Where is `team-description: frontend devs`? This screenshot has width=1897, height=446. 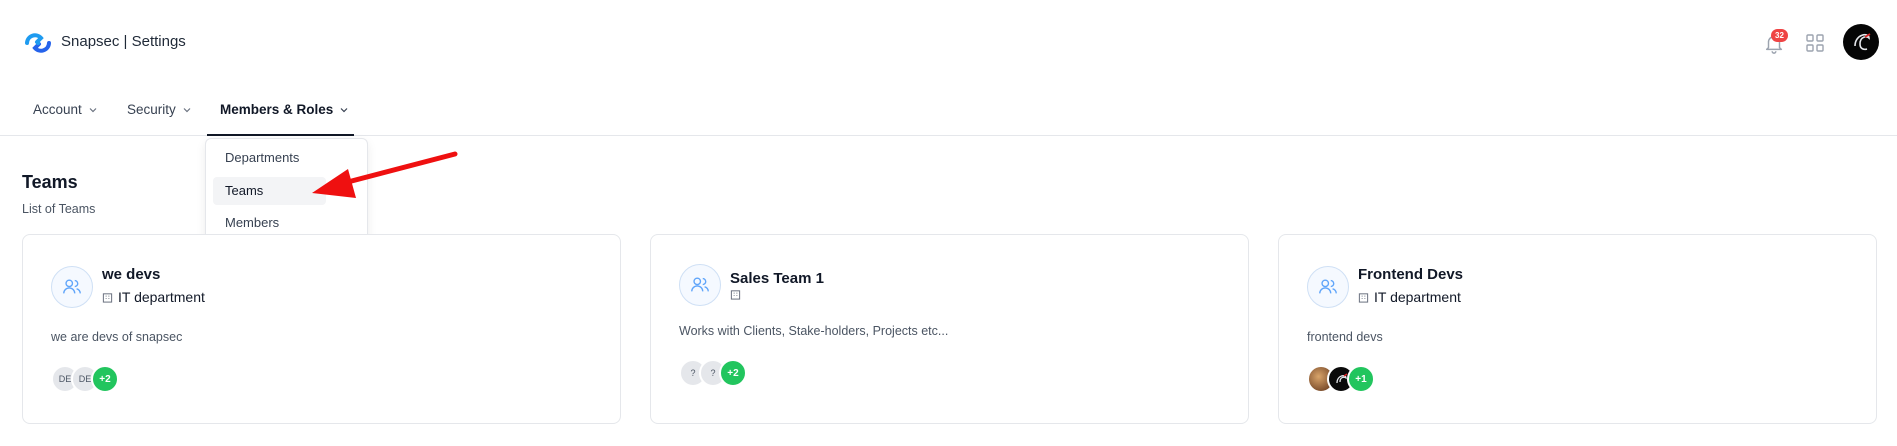 team-description: frontend devs is located at coordinates (1345, 337).